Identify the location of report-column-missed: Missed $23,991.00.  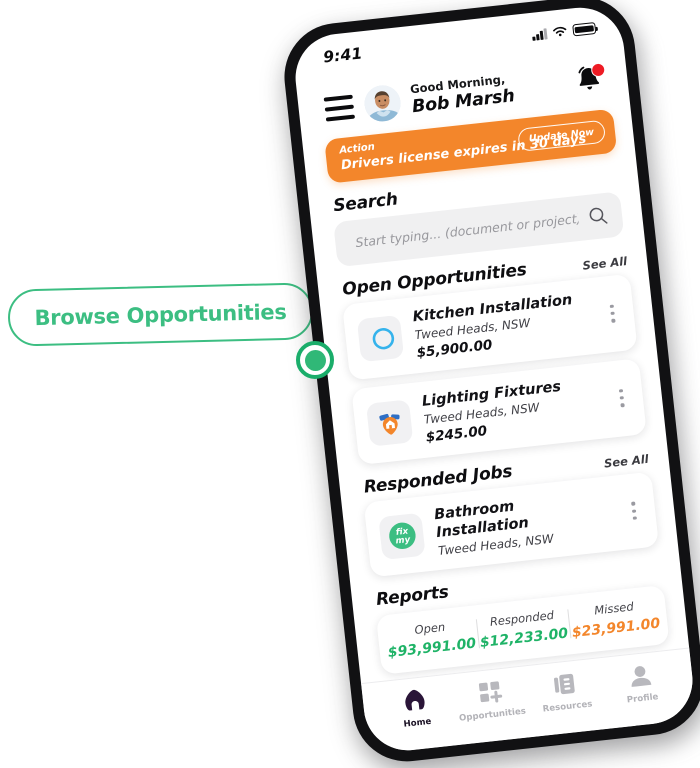
(615, 618).